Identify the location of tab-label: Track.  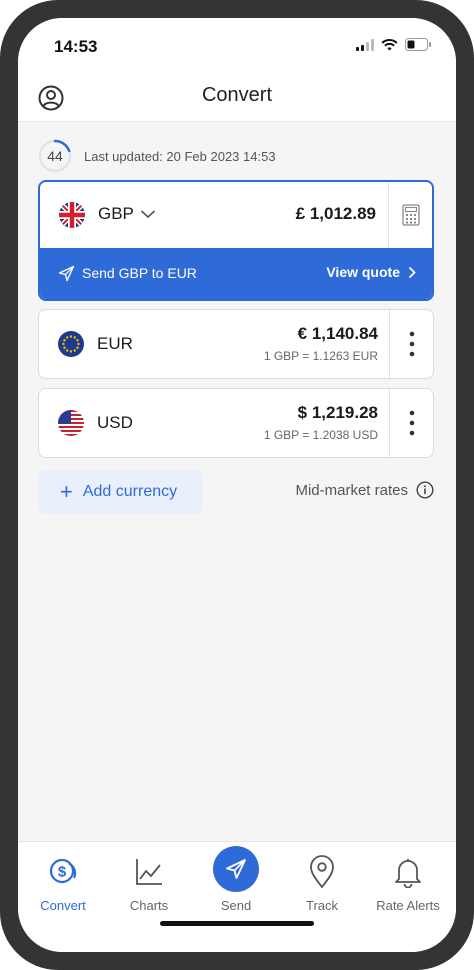
(322, 905).